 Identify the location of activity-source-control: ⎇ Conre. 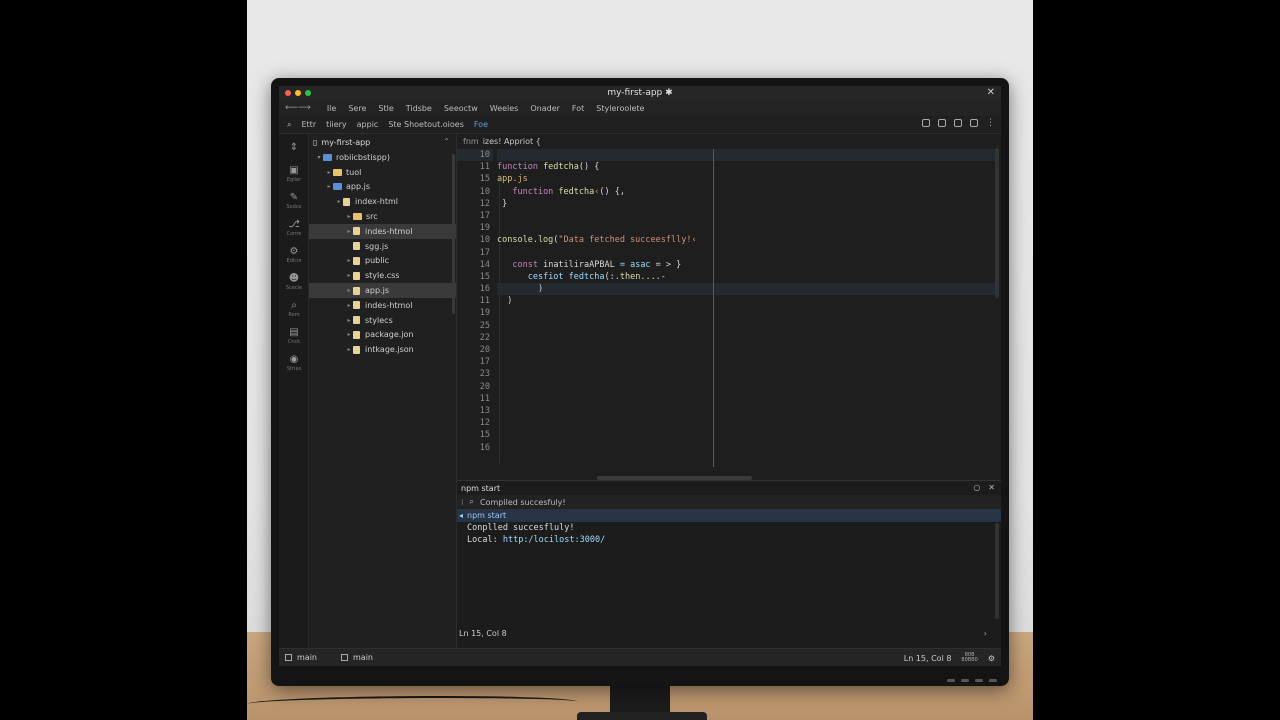
(294, 228).